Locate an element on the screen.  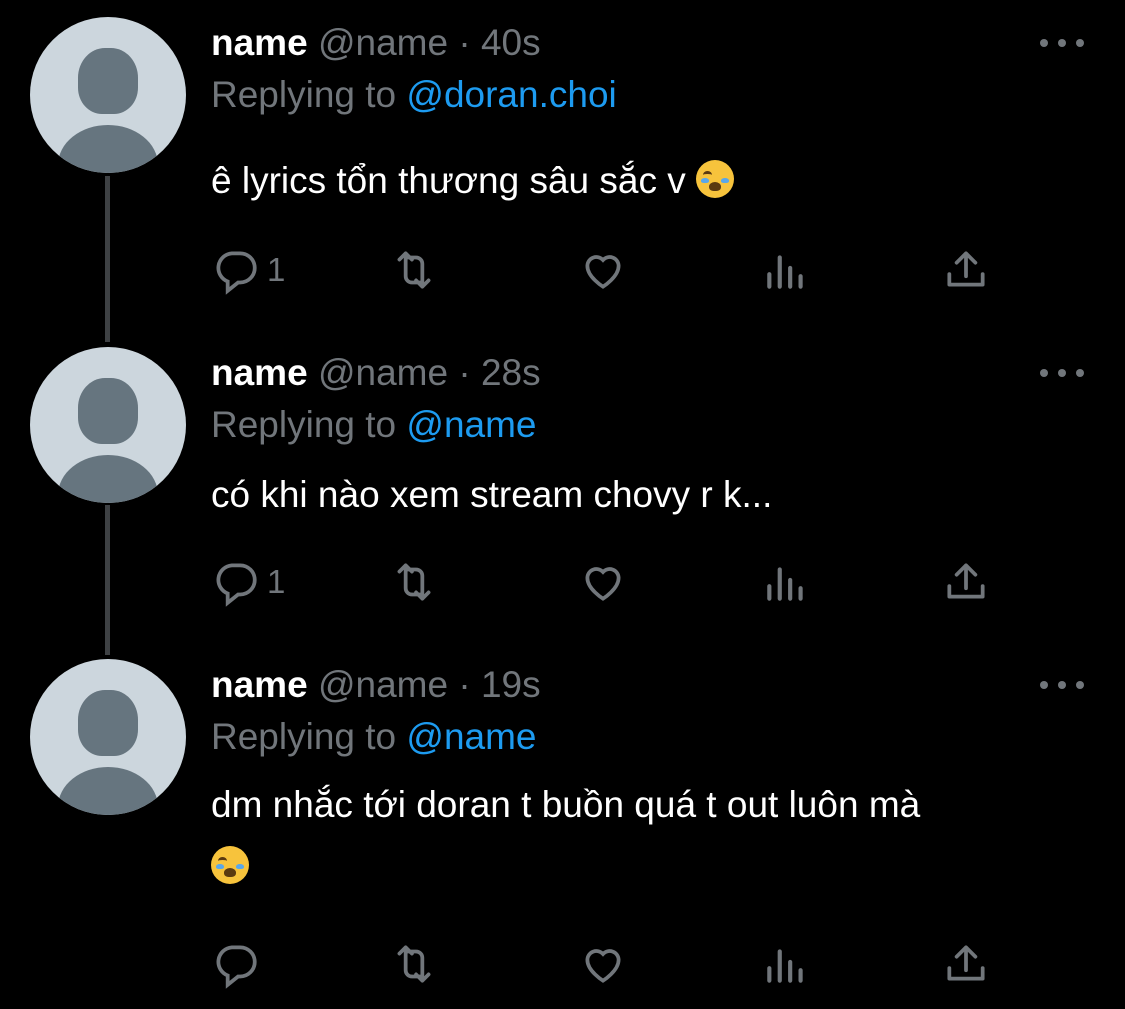
tweet-text-content: ê lyrics tổn thương sâu sắc v is located at coordinates (448, 180).